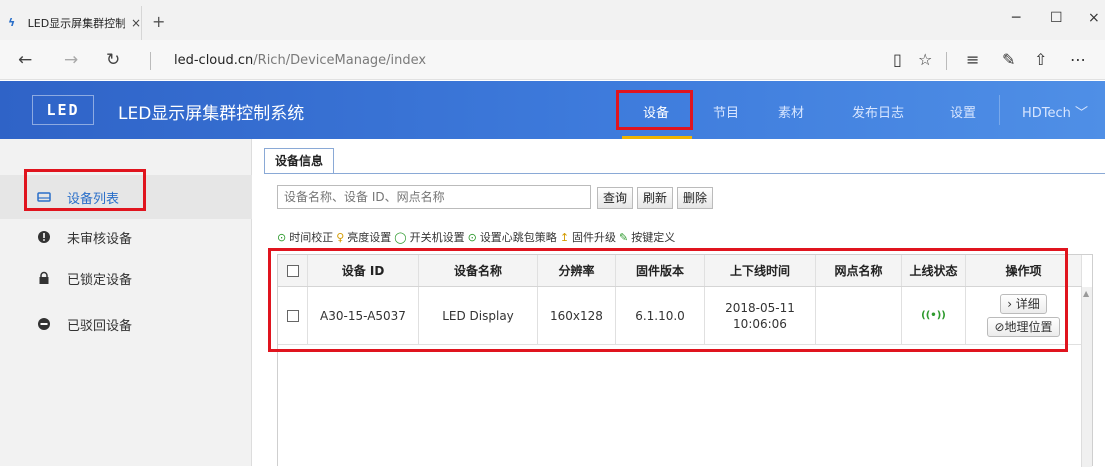  I want to click on power-toggle-icon: ◯, so click(400, 237).